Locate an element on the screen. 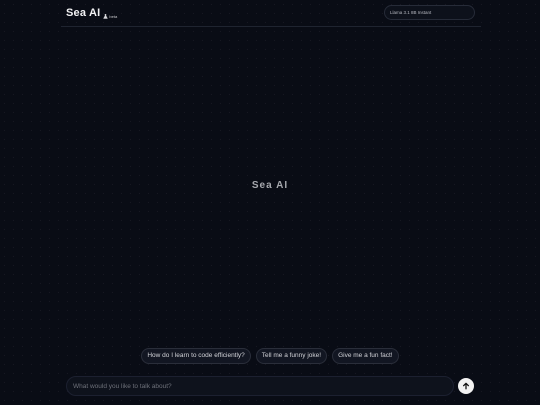  beta-badge: beta is located at coordinates (110, 16).